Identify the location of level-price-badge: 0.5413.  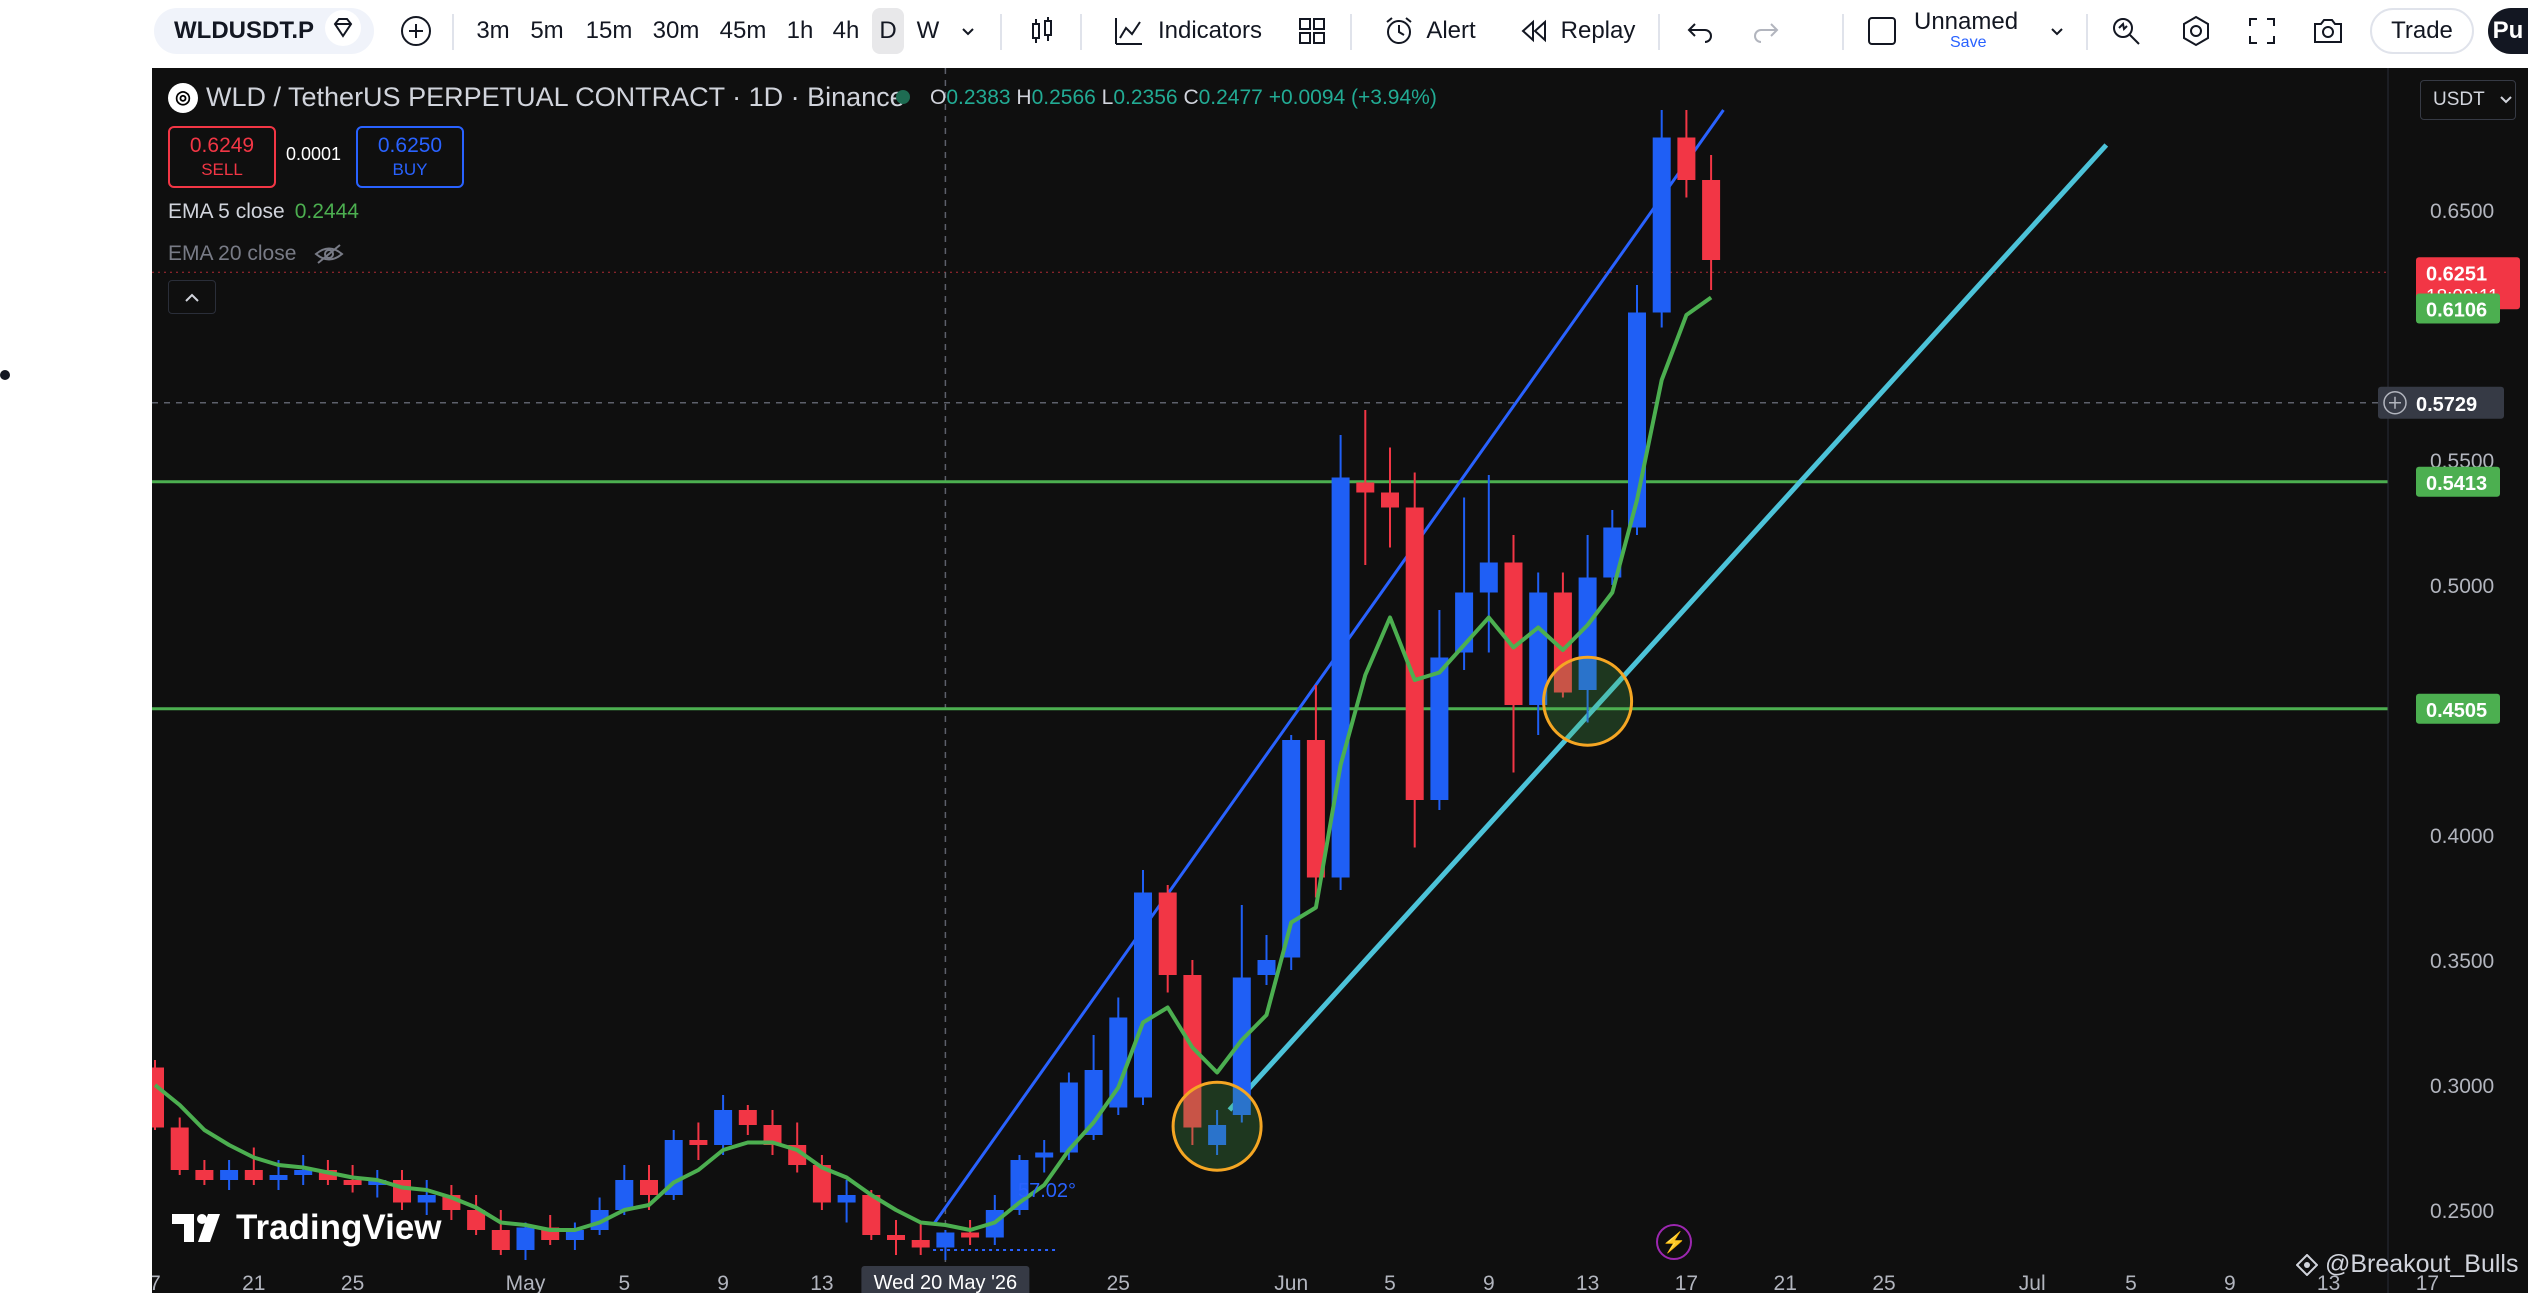
(2456, 484).